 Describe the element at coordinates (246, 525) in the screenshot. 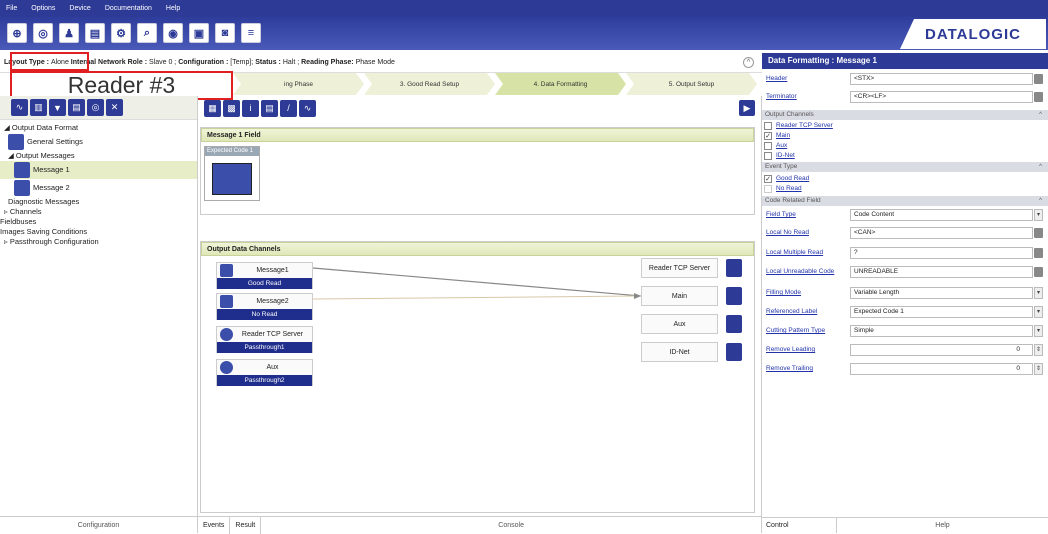

I see `tab-result: Result` at that location.